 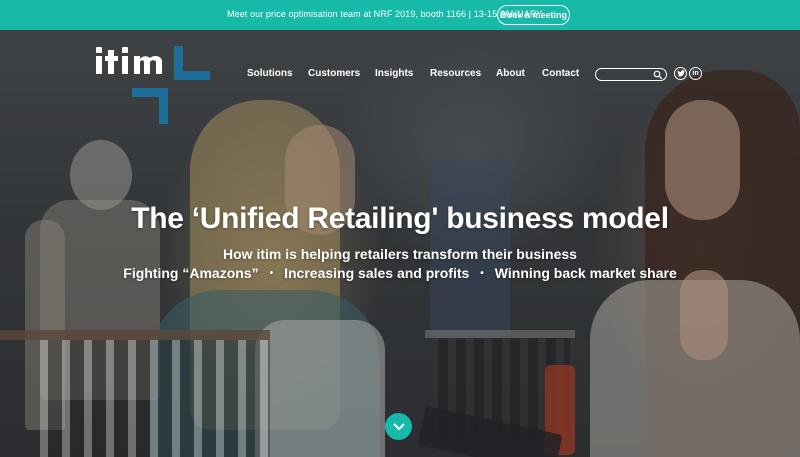 I want to click on linkedin-glyph: in, so click(x=695, y=73).